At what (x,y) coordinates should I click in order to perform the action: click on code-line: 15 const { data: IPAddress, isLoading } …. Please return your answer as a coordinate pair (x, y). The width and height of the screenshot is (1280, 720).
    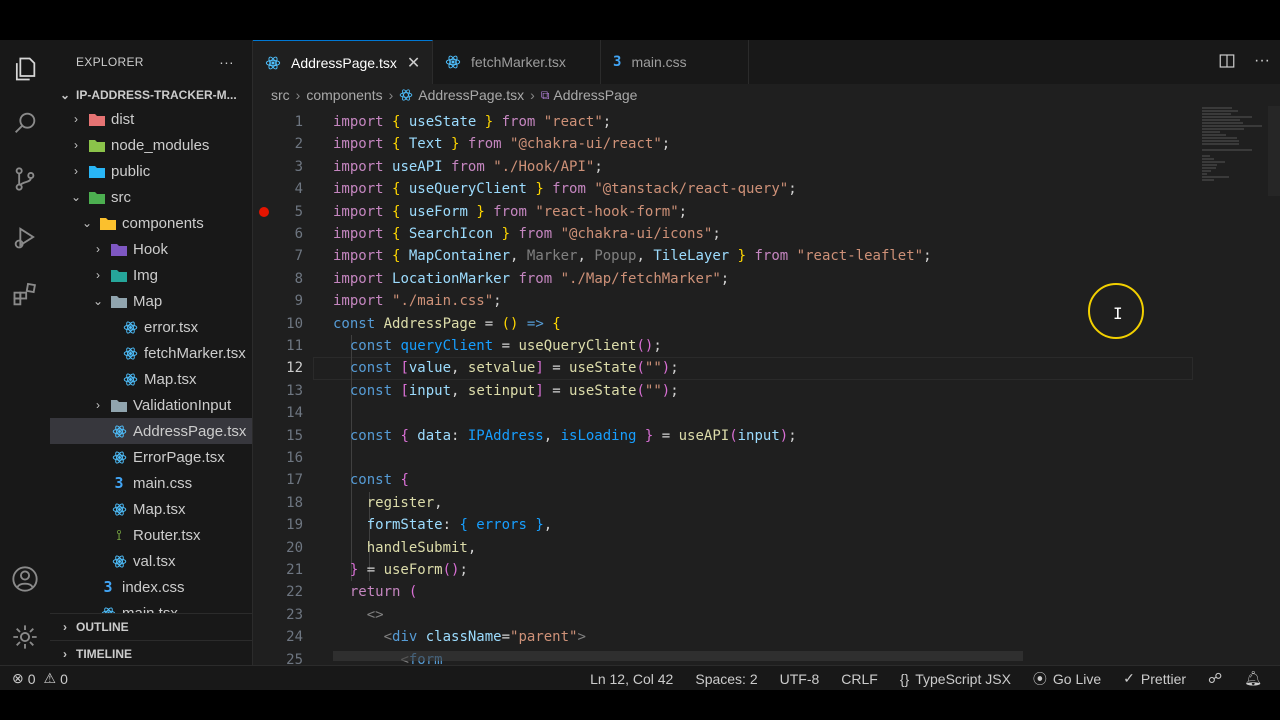
    Looking at the image, I should click on (723, 436).